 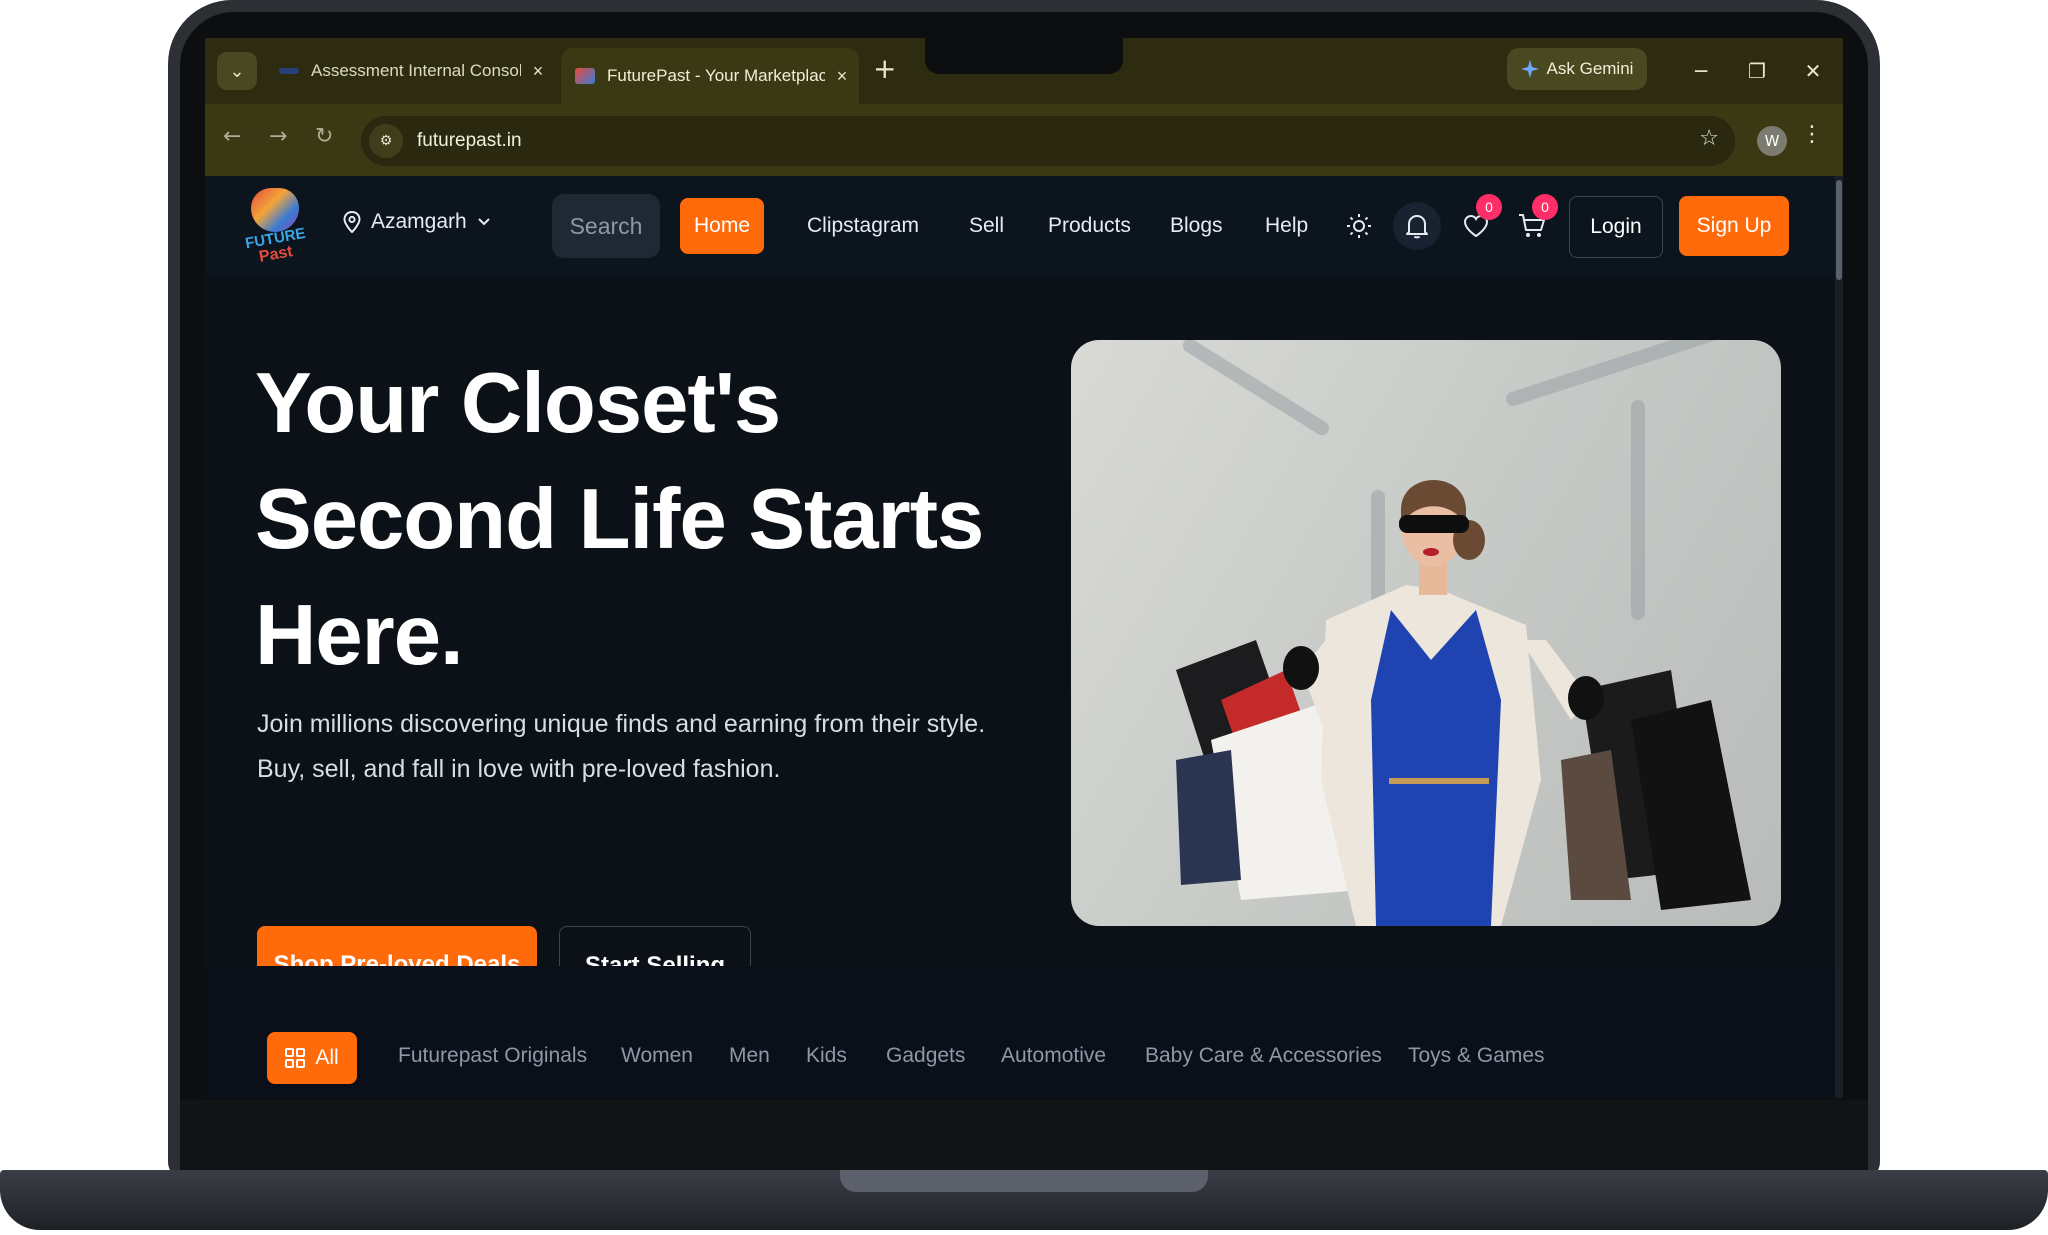 I want to click on category-toys-games: Toys & Games, so click(x=1476, y=1056).